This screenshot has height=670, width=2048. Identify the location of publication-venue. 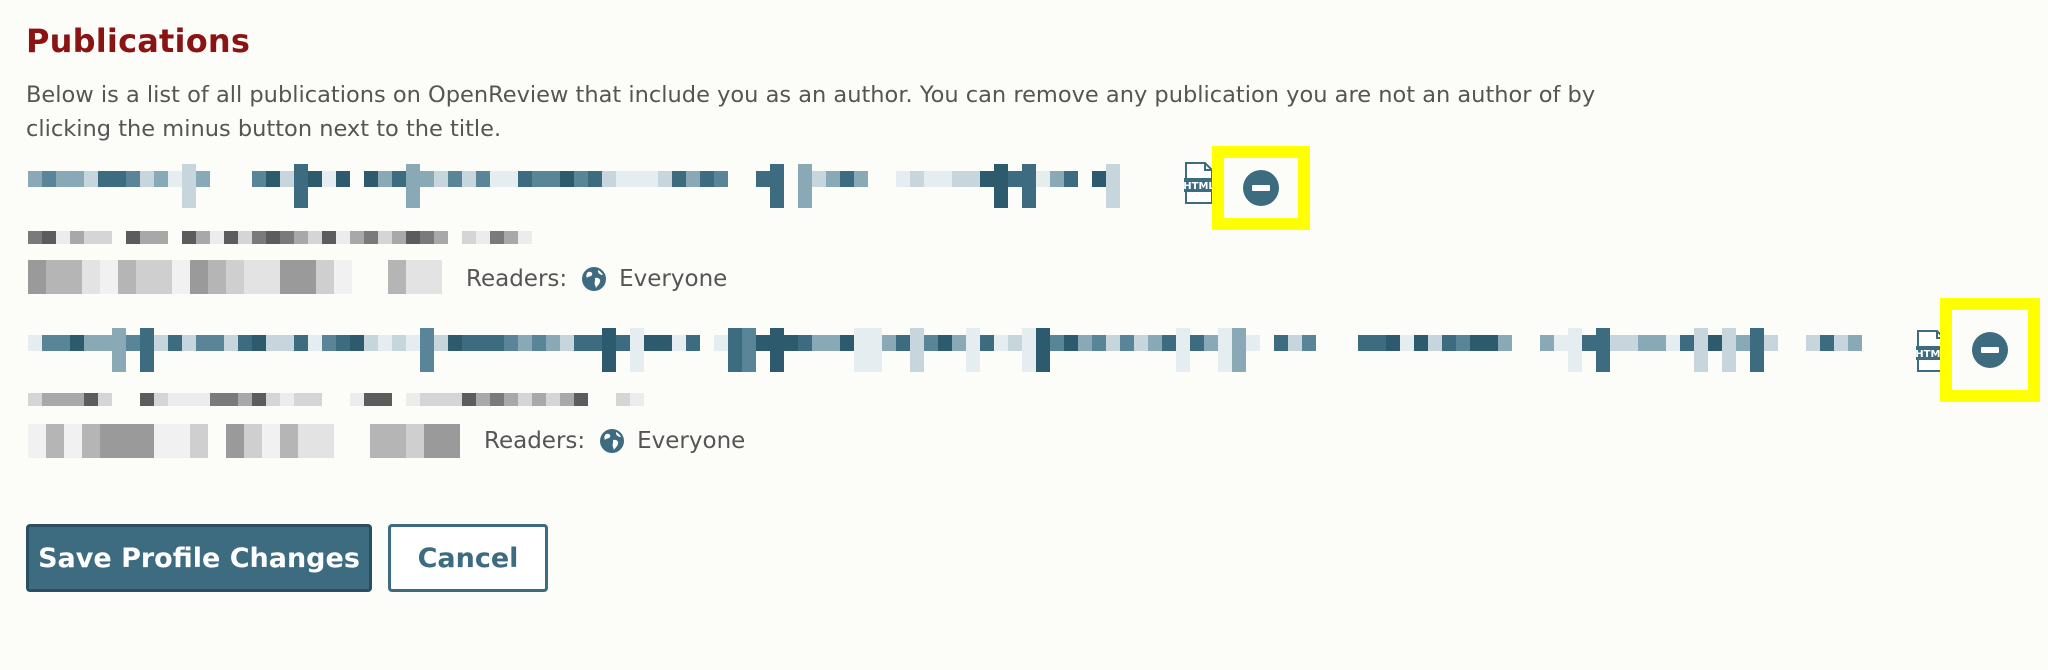
(243, 277).